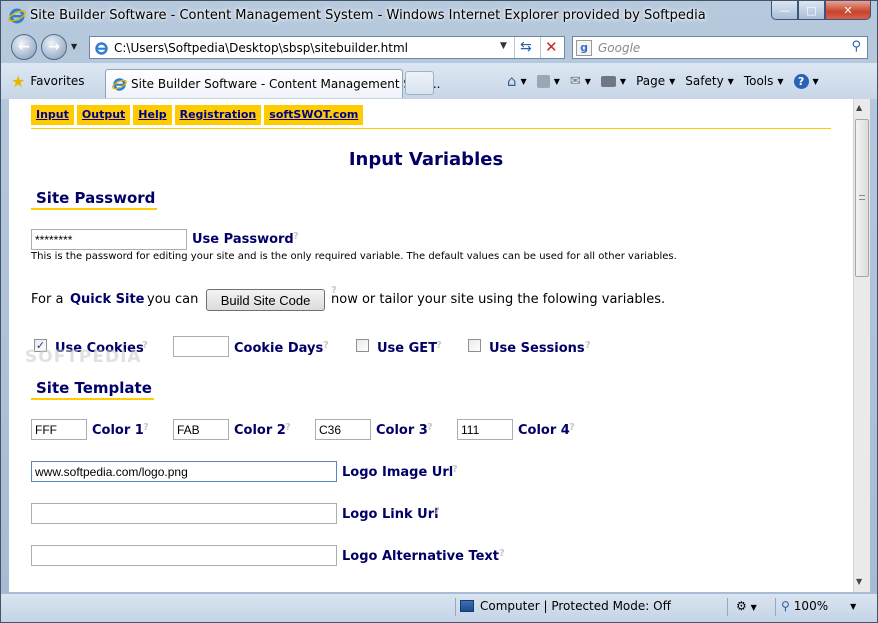 The height and width of the screenshot is (623, 878). I want to click on minimize-button: —, so click(784, 10).